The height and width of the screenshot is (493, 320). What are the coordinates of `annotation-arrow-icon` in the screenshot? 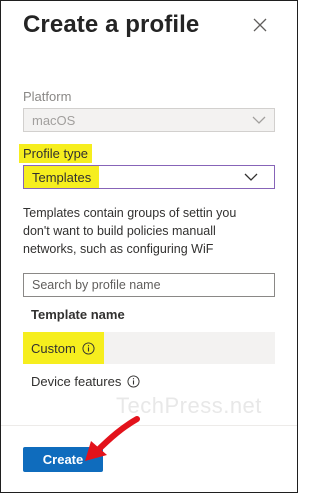 It's located at (112, 438).